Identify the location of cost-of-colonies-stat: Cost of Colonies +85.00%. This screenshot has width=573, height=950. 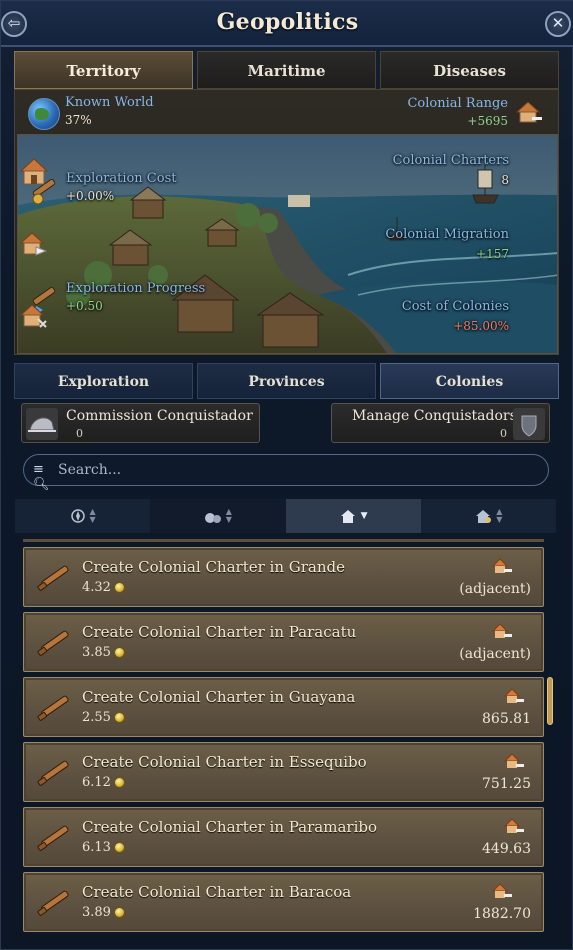
(455, 316).